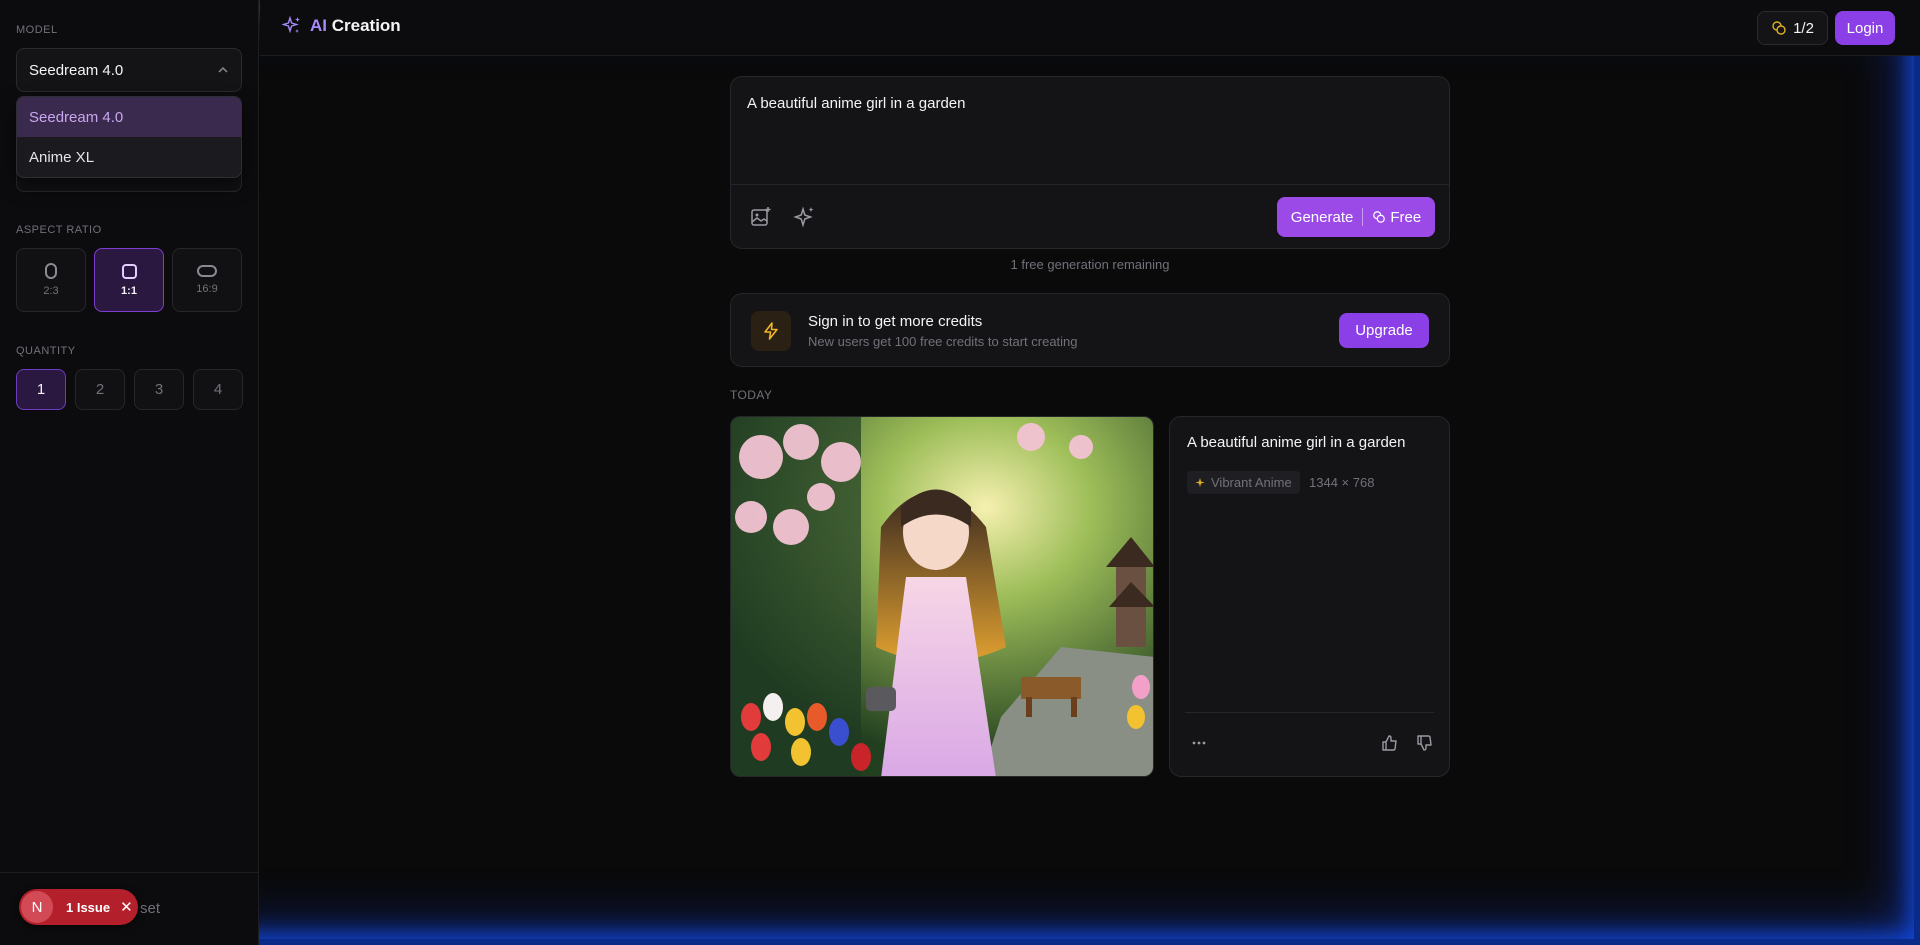 Image resolution: width=1920 pixels, height=945 pixels. I want to click on generation-prompt: A beautiful anime girl in a garden, so click(1296, 442).